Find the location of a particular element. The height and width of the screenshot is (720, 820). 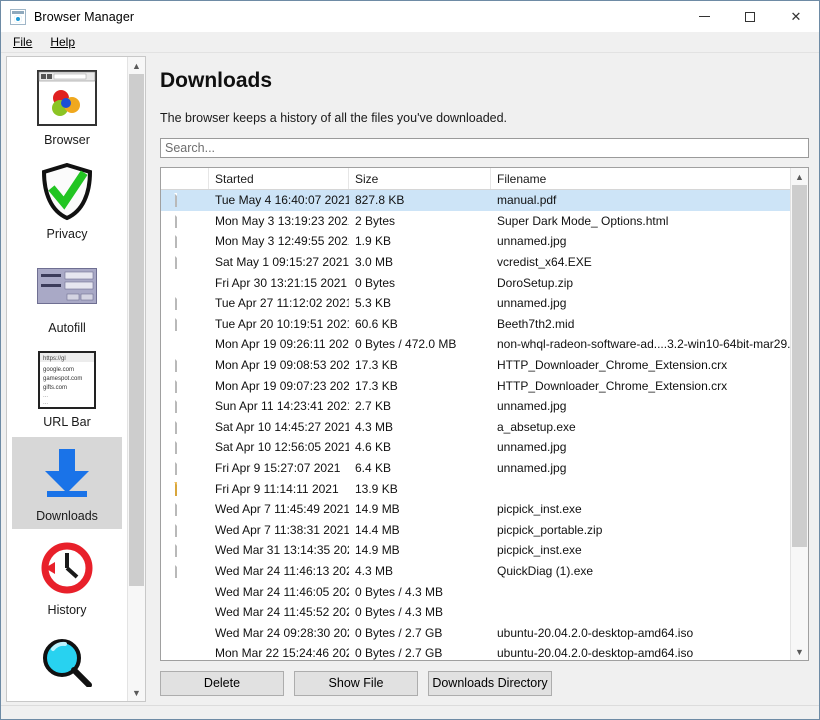

sidebar-item-search is located at coordinates (67, 663).